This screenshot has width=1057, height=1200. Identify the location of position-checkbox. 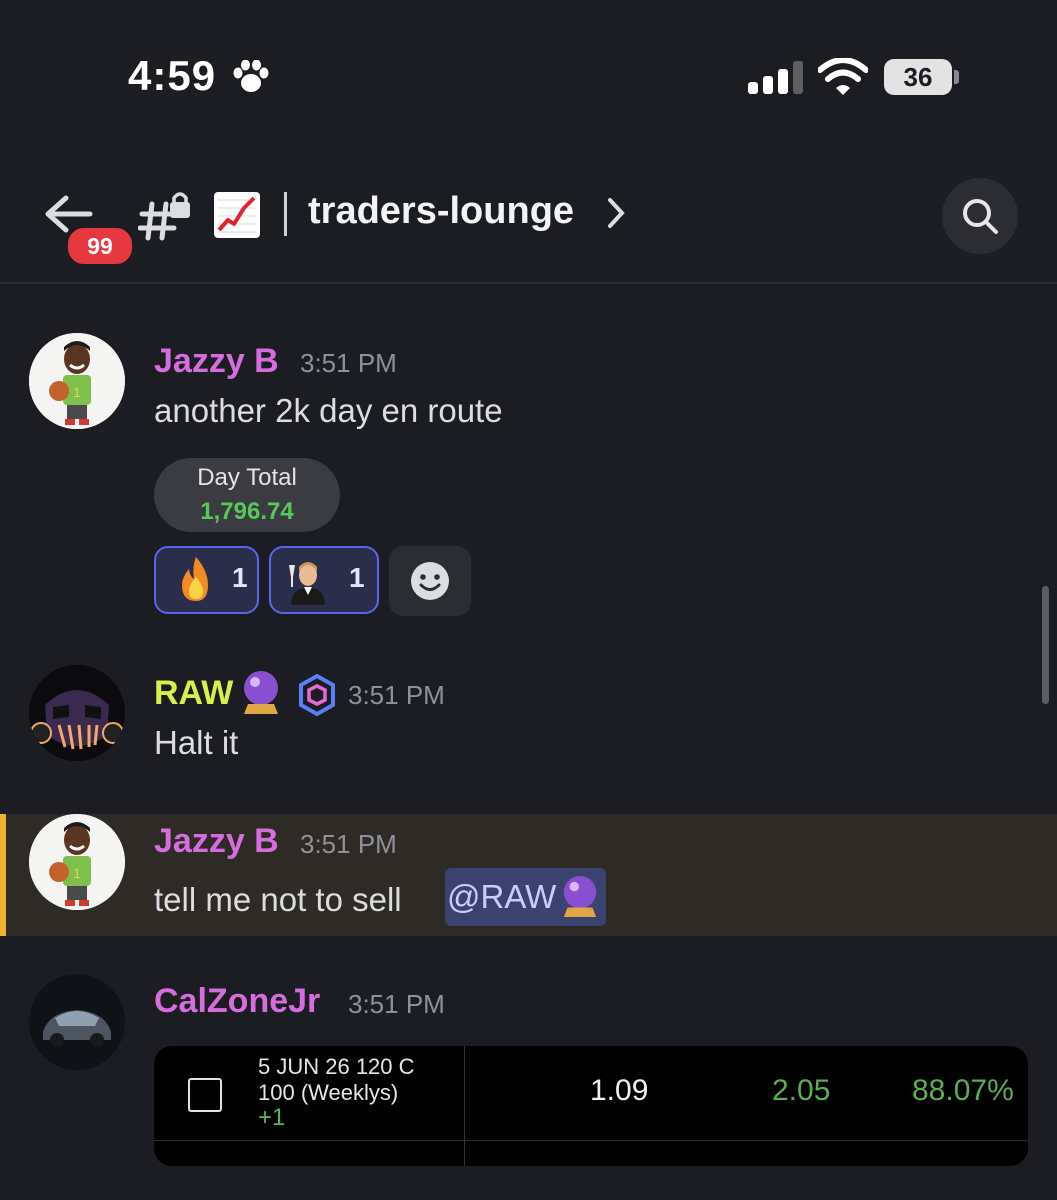
(205, 1095).